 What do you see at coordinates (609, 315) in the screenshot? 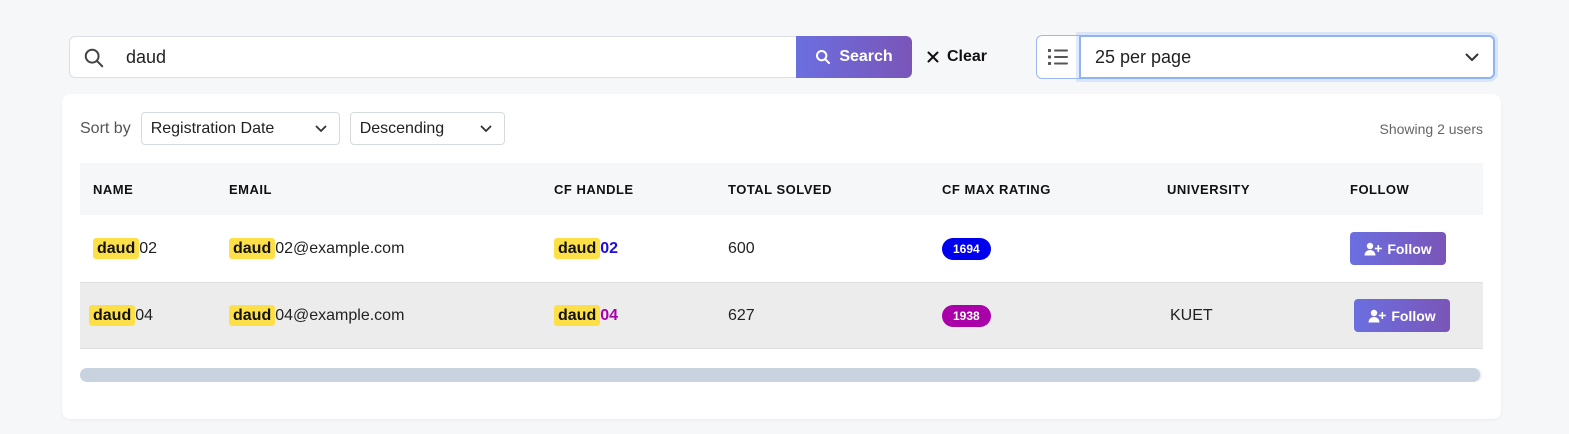
I see `handle-rest: 04` at bounding box center [609, 315].